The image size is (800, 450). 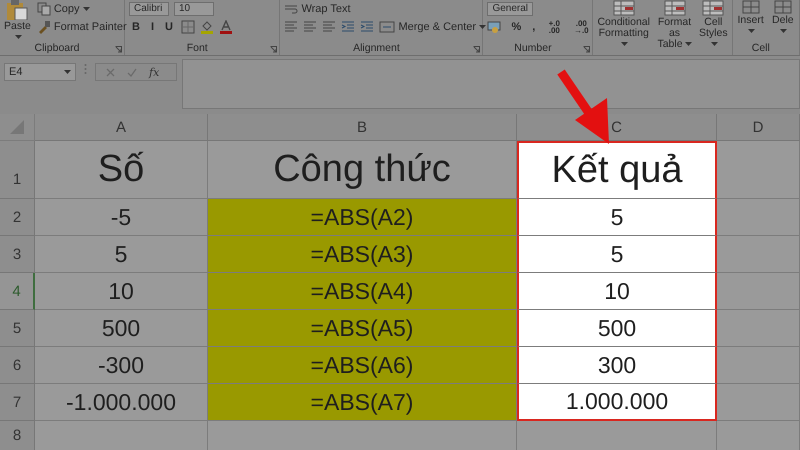 I want to click on column-header: C, so click(x=617, y=127).